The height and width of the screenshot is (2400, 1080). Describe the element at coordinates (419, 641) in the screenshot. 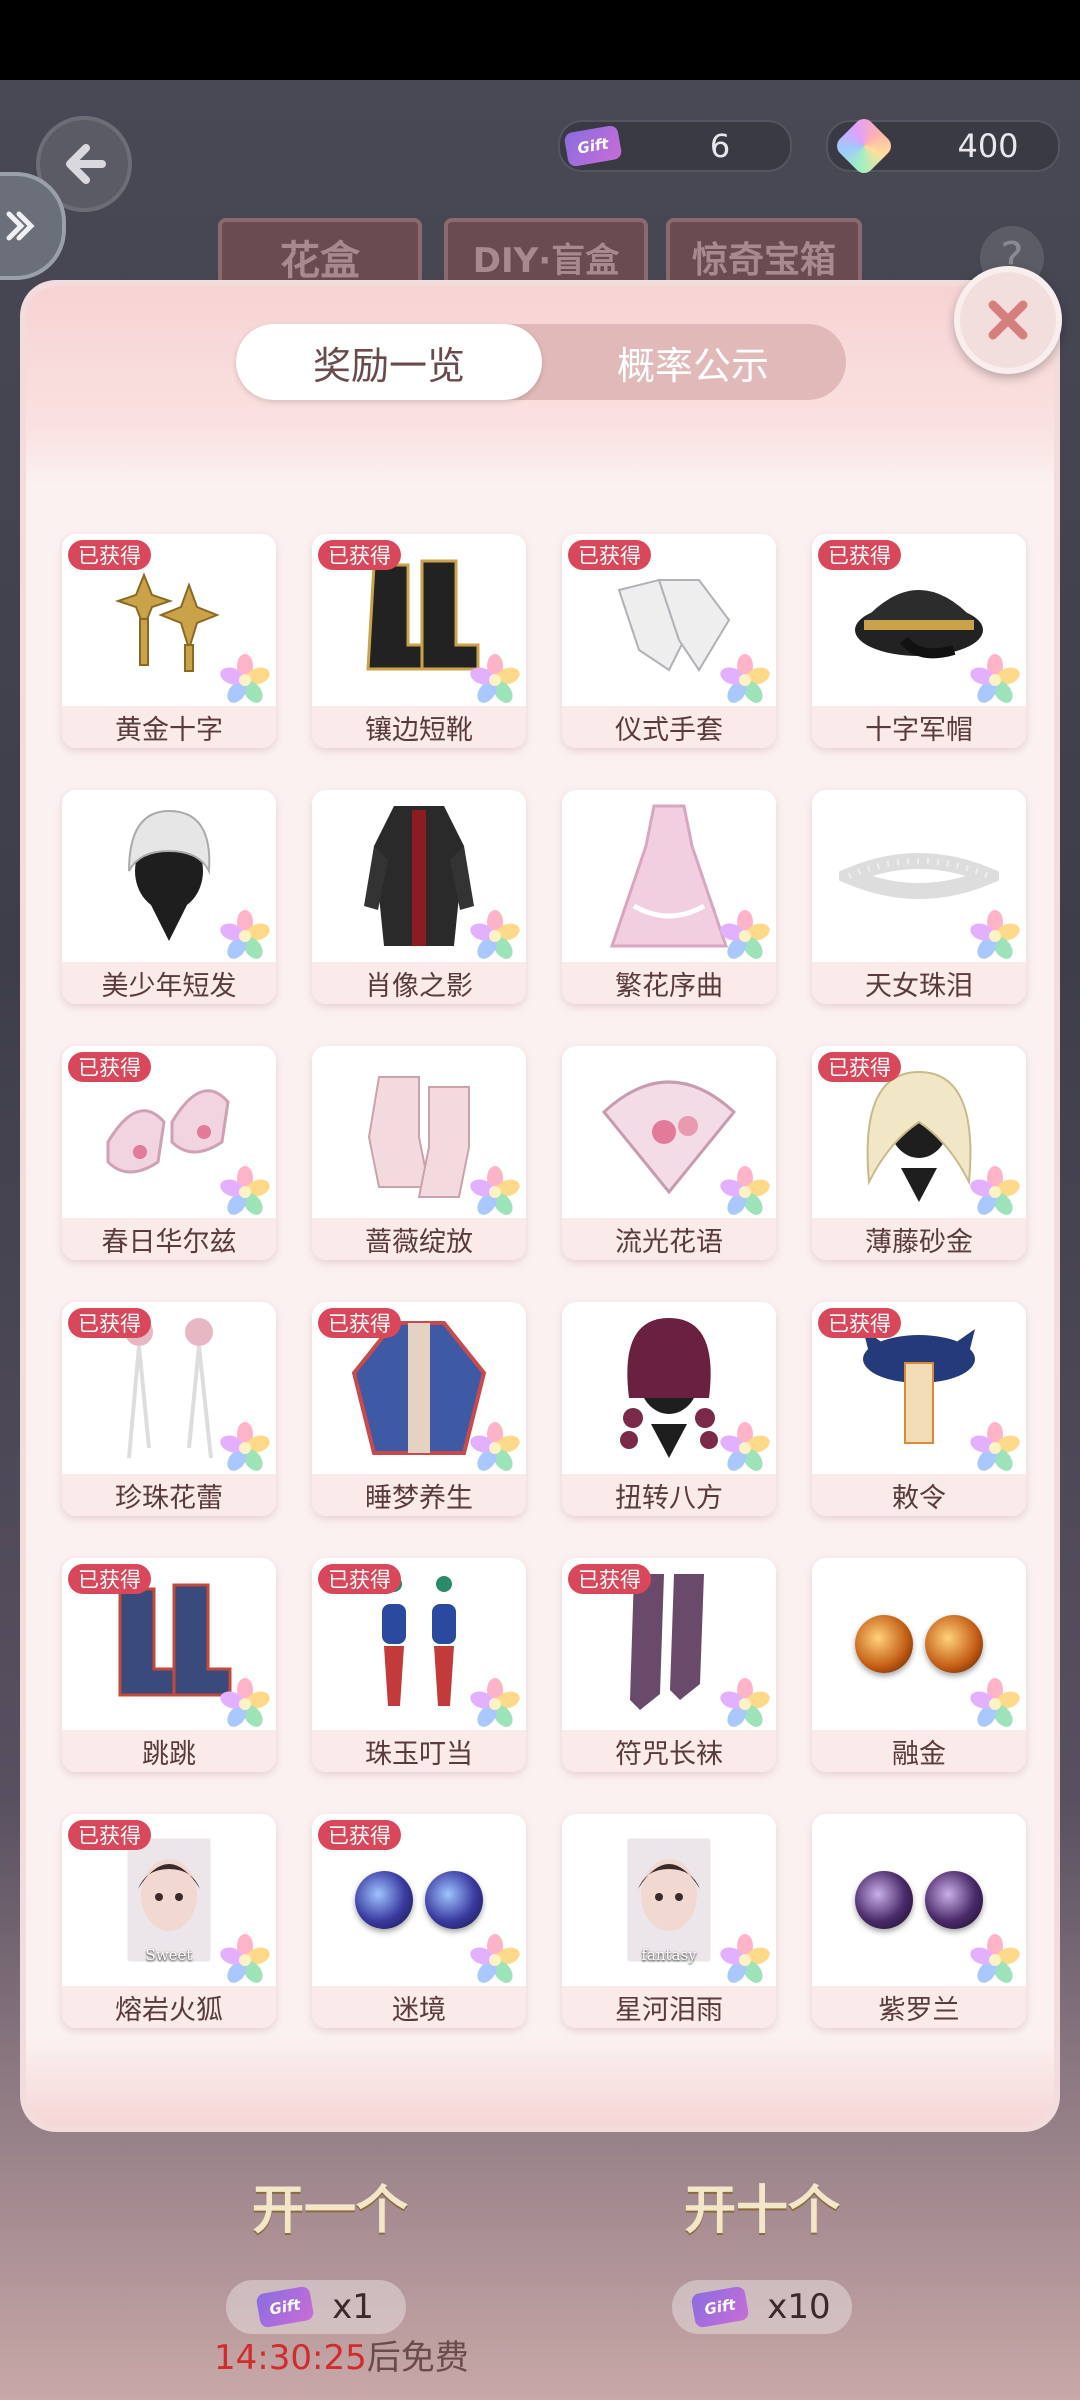

I see `reward-card: 已获得镶边短靴` at that location.